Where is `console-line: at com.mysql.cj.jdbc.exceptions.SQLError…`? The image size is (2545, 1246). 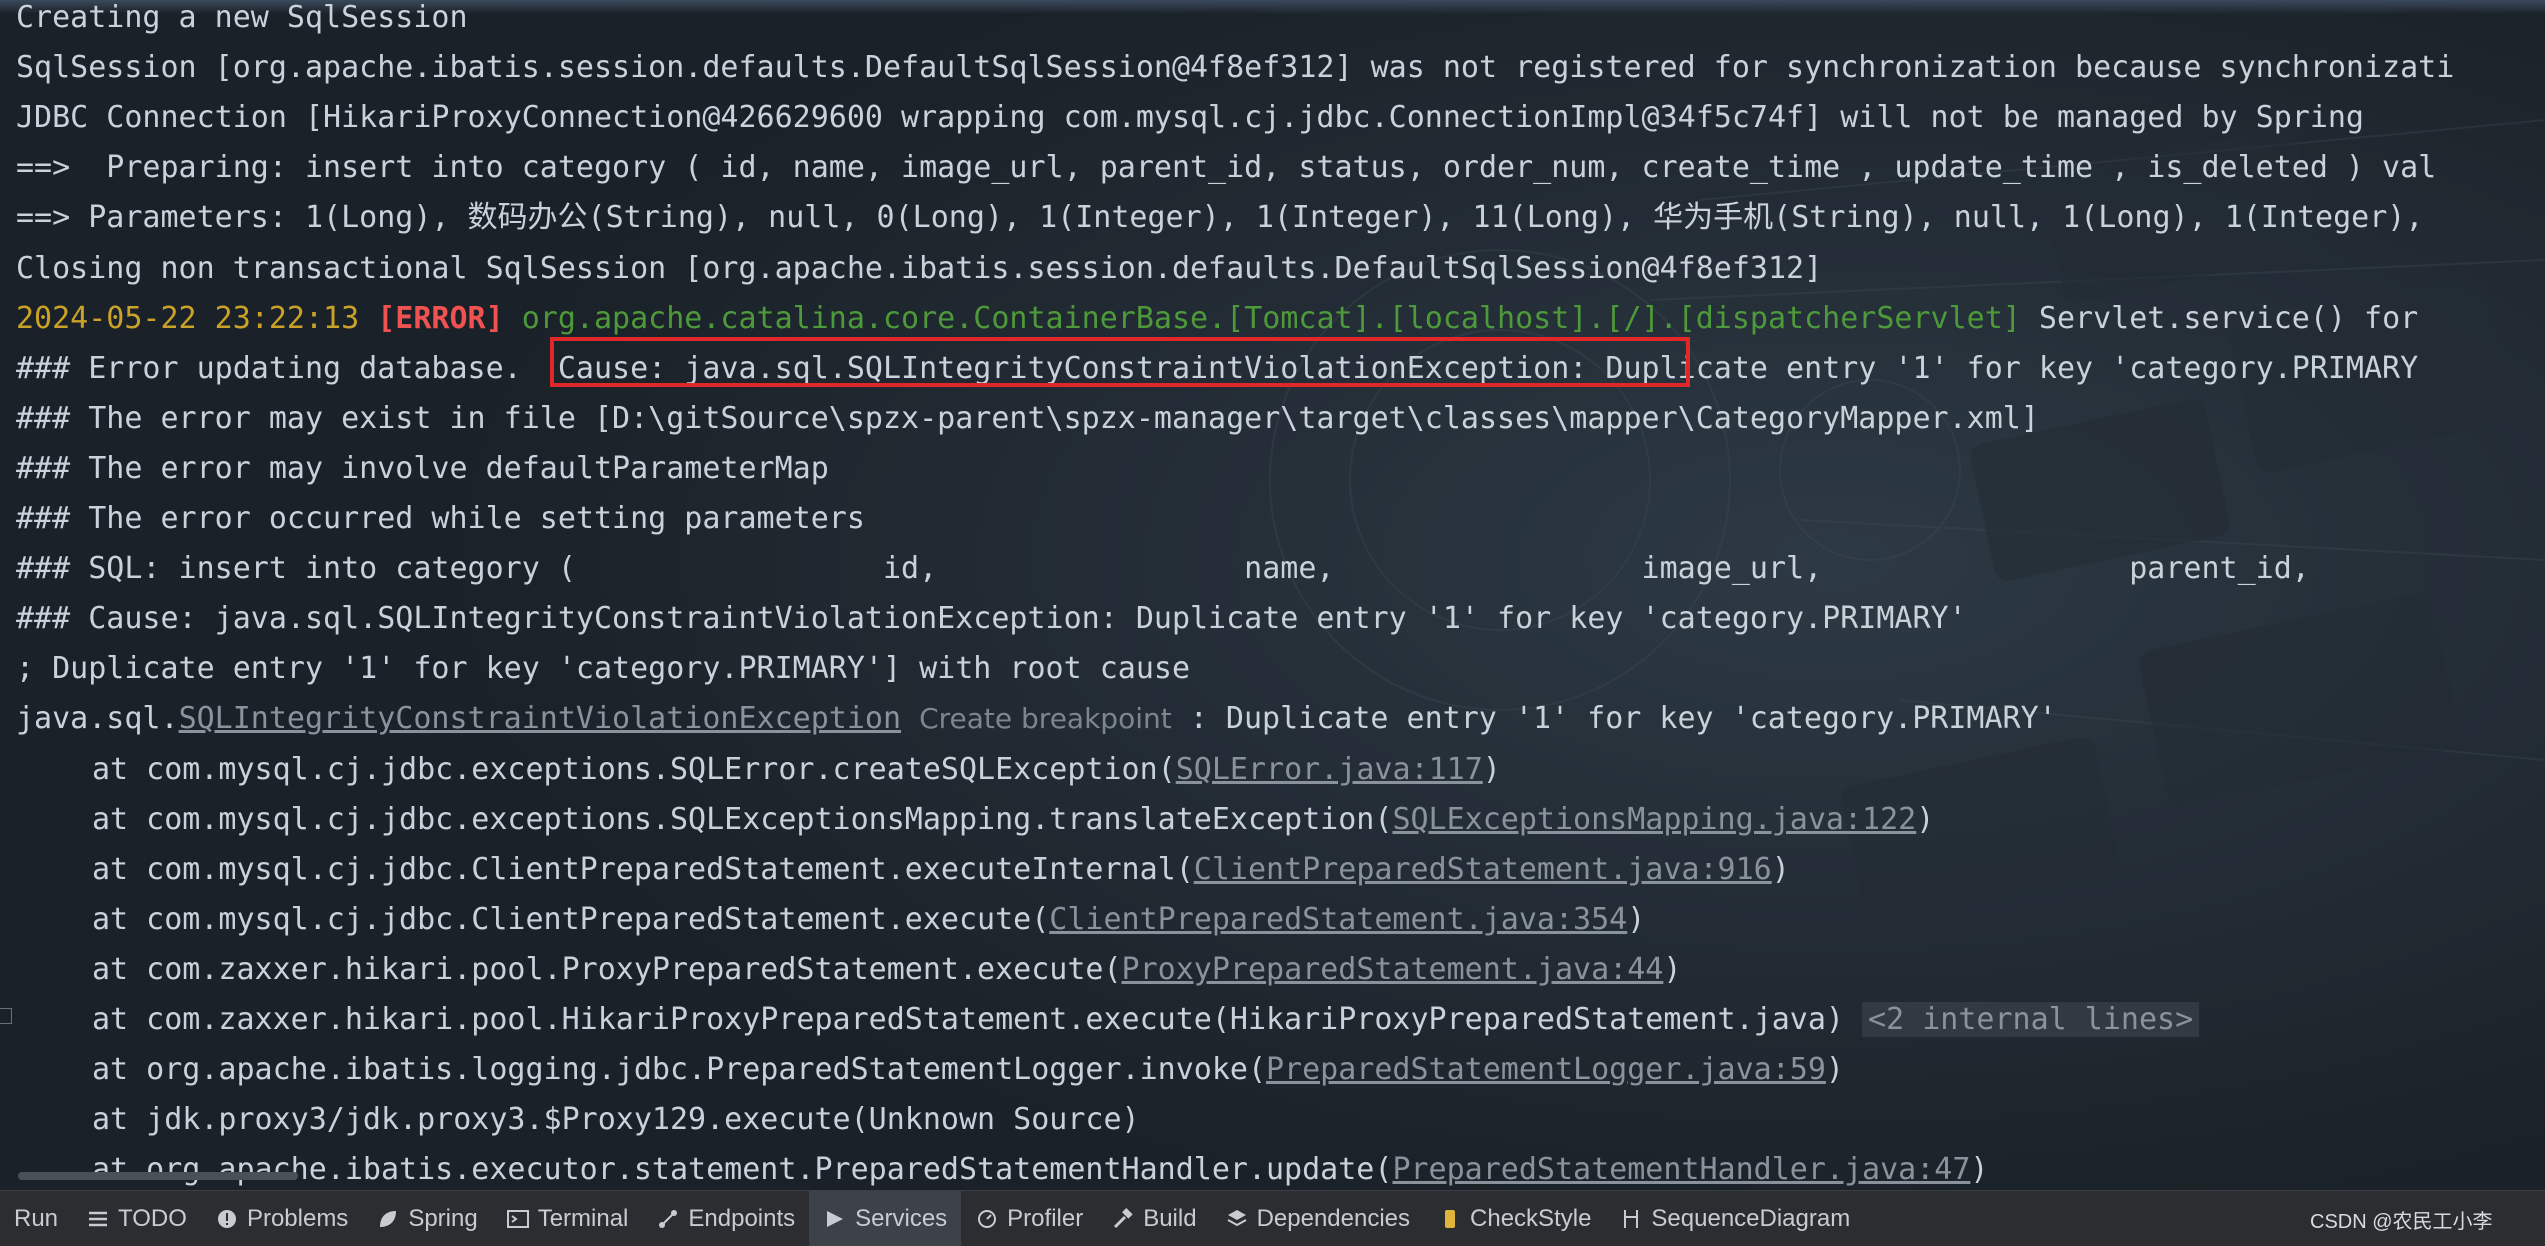 console-line: at com.mysql.cj.jdbc.exceptions.SQLError… is located at coordinates (796, 770).